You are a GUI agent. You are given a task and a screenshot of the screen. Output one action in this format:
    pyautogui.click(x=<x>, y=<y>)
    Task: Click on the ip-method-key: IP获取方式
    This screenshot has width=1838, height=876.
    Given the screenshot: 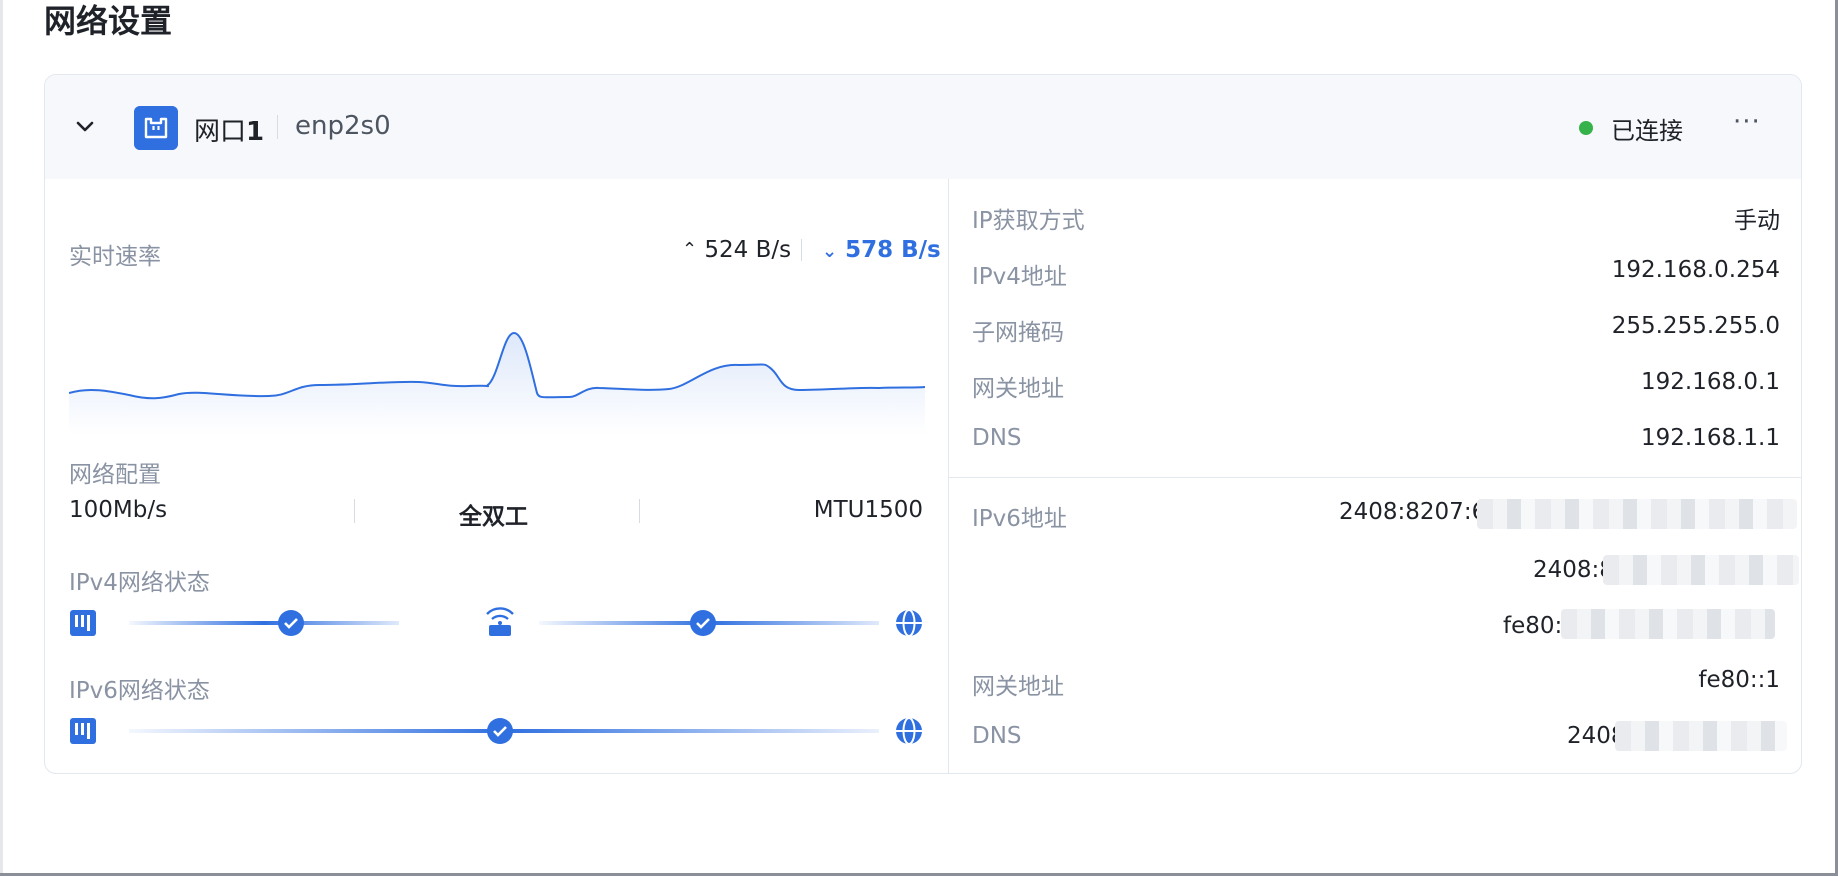 What is the action you would take?
    pyautogui.click(x=1028, y=221)
    